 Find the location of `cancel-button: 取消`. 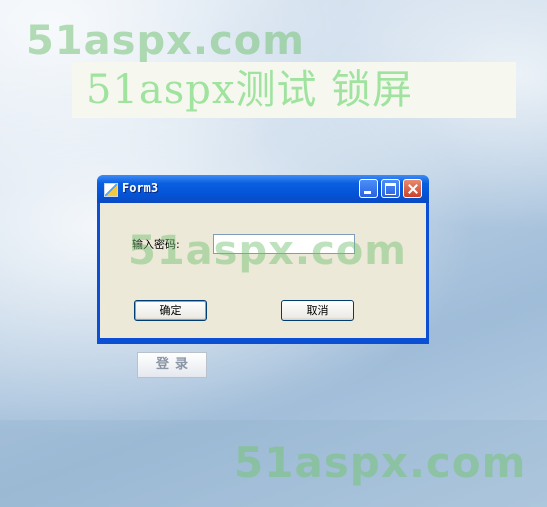

cancel-button: 取消 is located at coordinates (317, 310).